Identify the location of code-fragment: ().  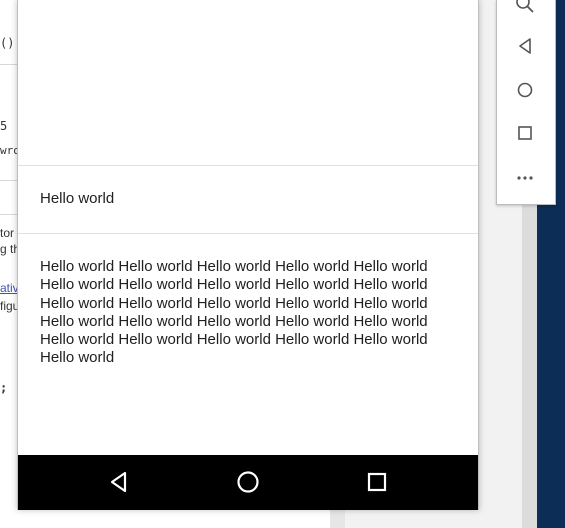
(7, 43).